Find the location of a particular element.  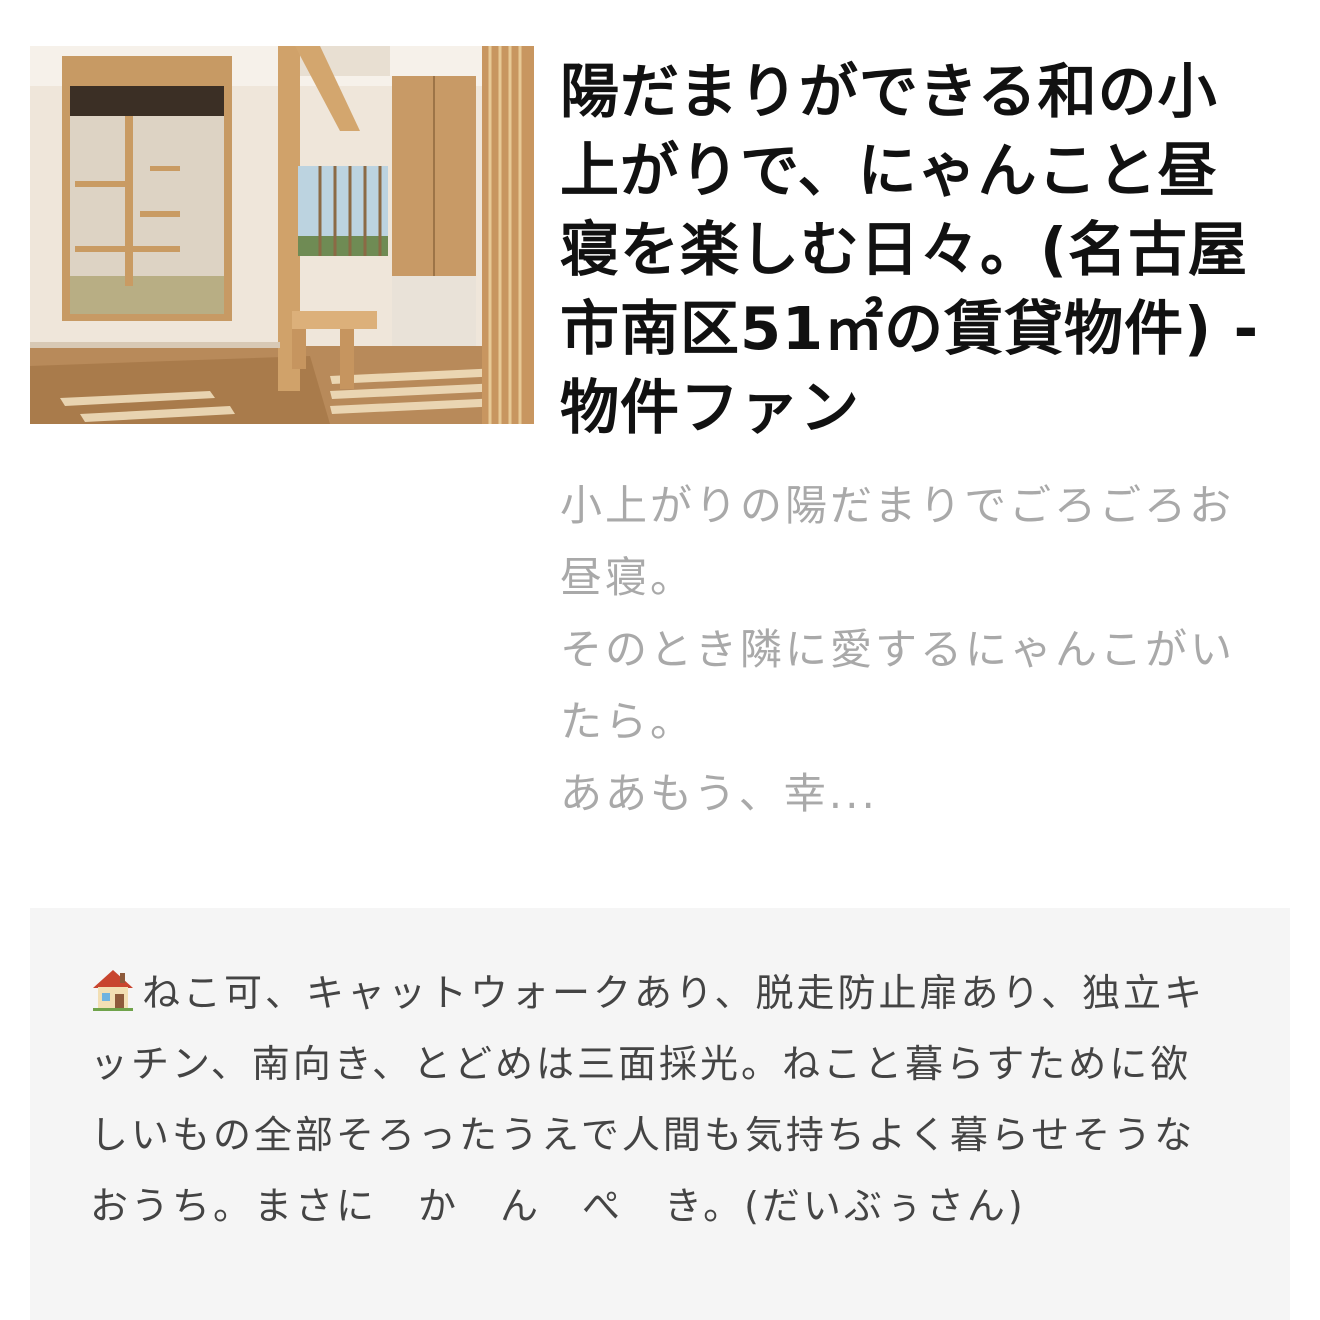

article-thumbnail is located at coordinates (282, 235).